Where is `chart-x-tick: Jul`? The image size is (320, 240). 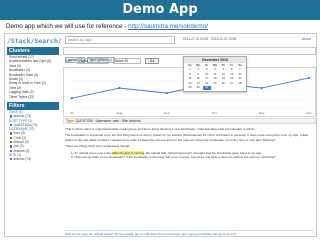 chart-x-tick: Jul is located at coordinates (72, 113).